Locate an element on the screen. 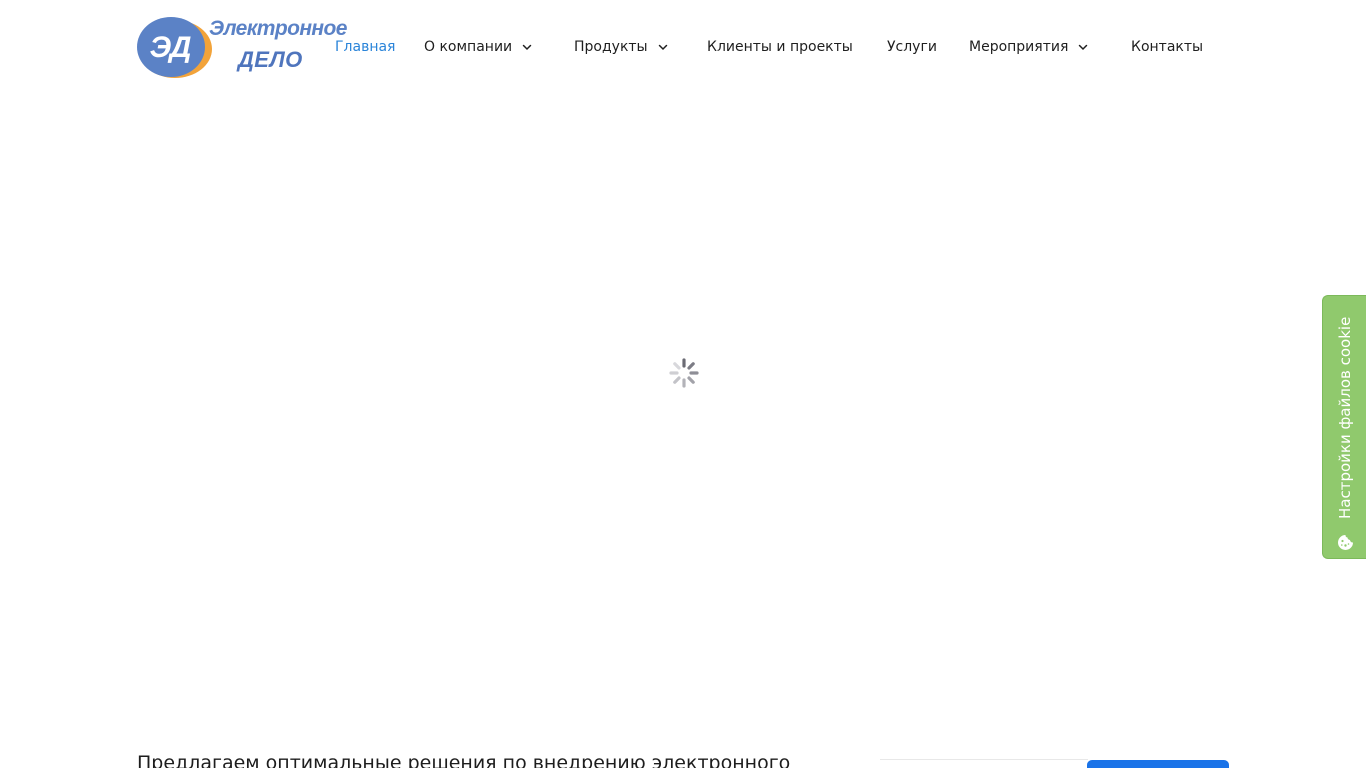 This screenshot has width=1366, height=768. cookie-settings-button: Настройки файлов cookie is located at coordinates (1344, 427).